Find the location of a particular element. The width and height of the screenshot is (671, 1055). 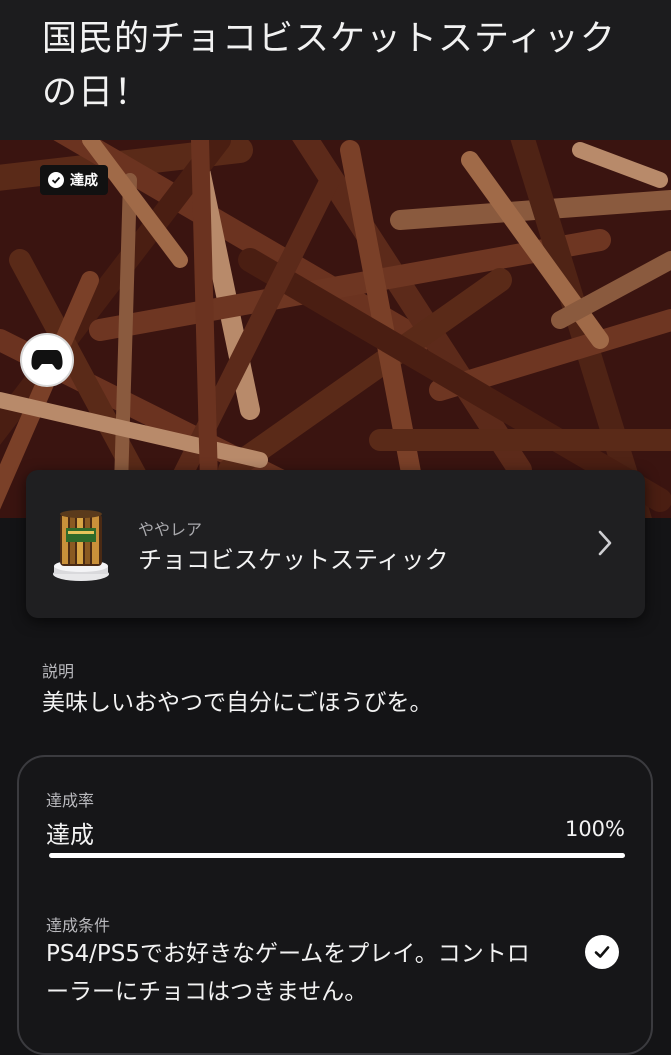

description-label: 説明 is located at coordinates (58, 671).